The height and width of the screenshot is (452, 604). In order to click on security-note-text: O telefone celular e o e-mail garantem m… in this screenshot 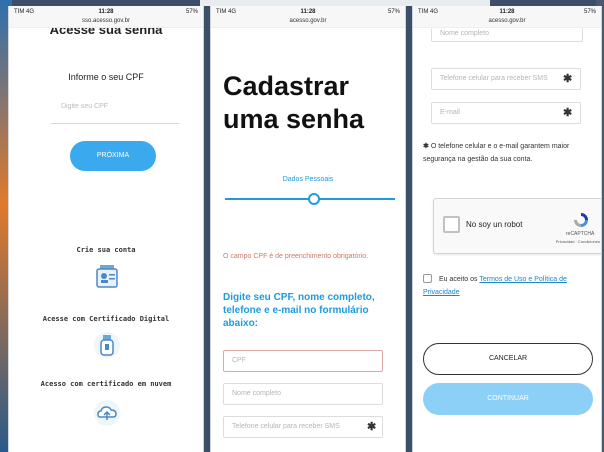, I will do `click(496, 153)`.